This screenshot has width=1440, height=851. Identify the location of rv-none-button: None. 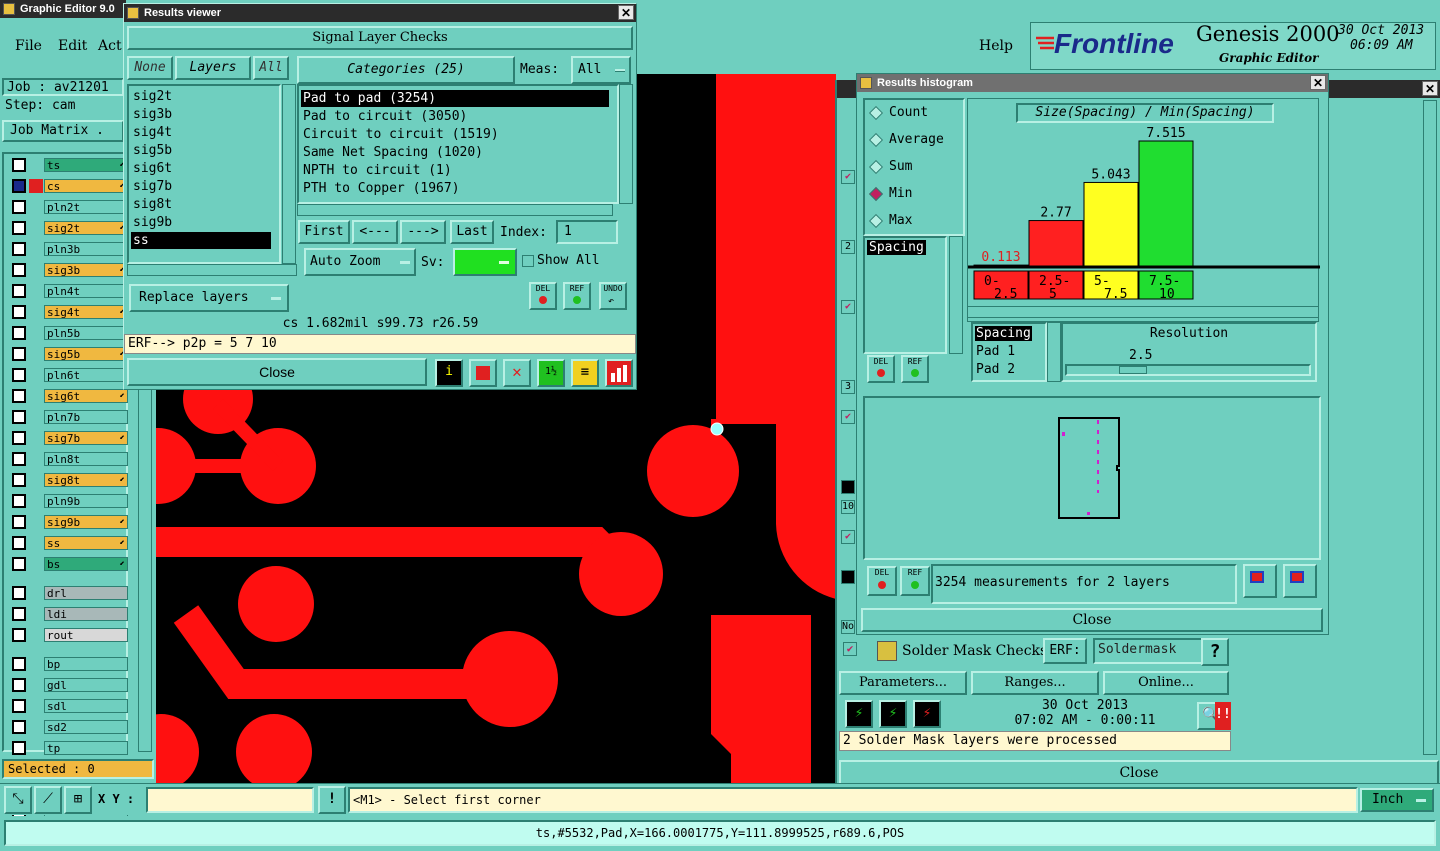
(150, 68).